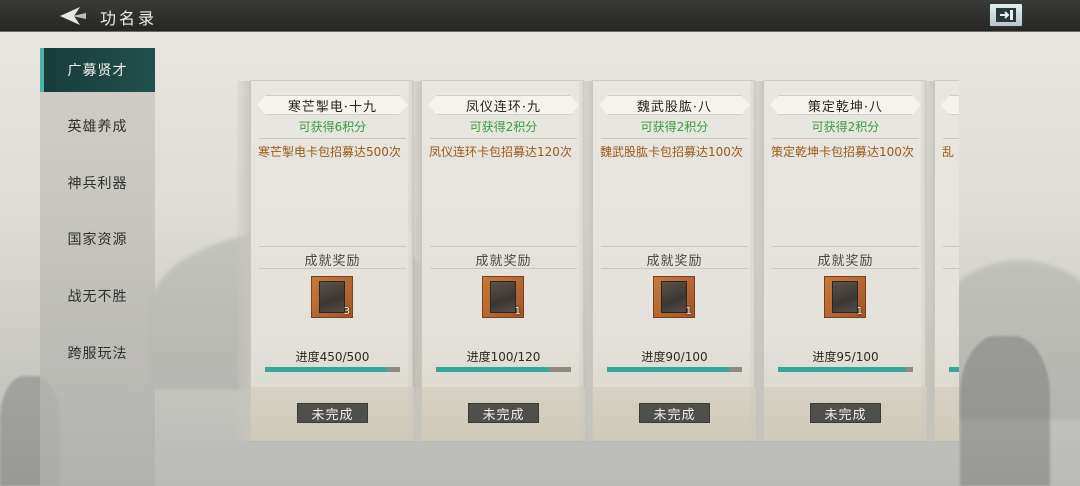  I want to click on sidebar-item-national-resources: 国家资源, so click(97, 239).